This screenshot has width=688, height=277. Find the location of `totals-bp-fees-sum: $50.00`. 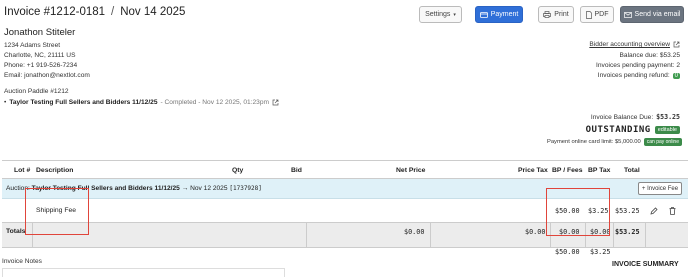

totals-bp-fees-sum: $50.00 is located at coordinates (567, 252).